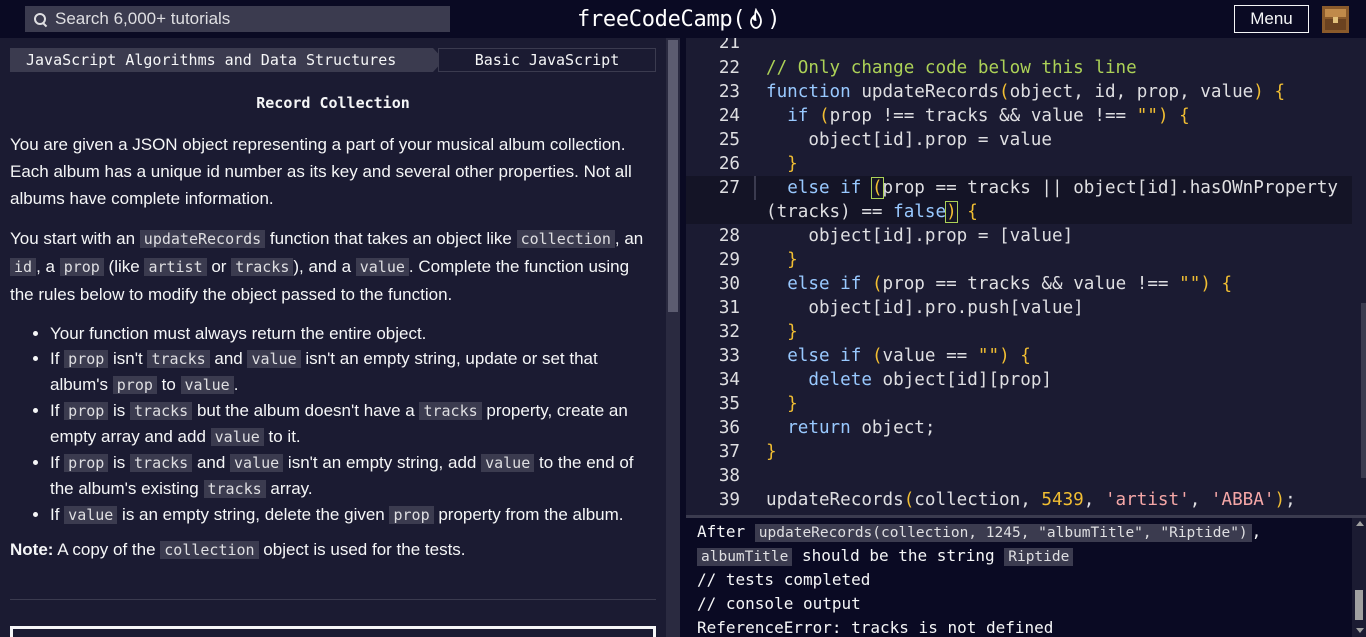  I want to click on text: You start with an, so click(75, 238).